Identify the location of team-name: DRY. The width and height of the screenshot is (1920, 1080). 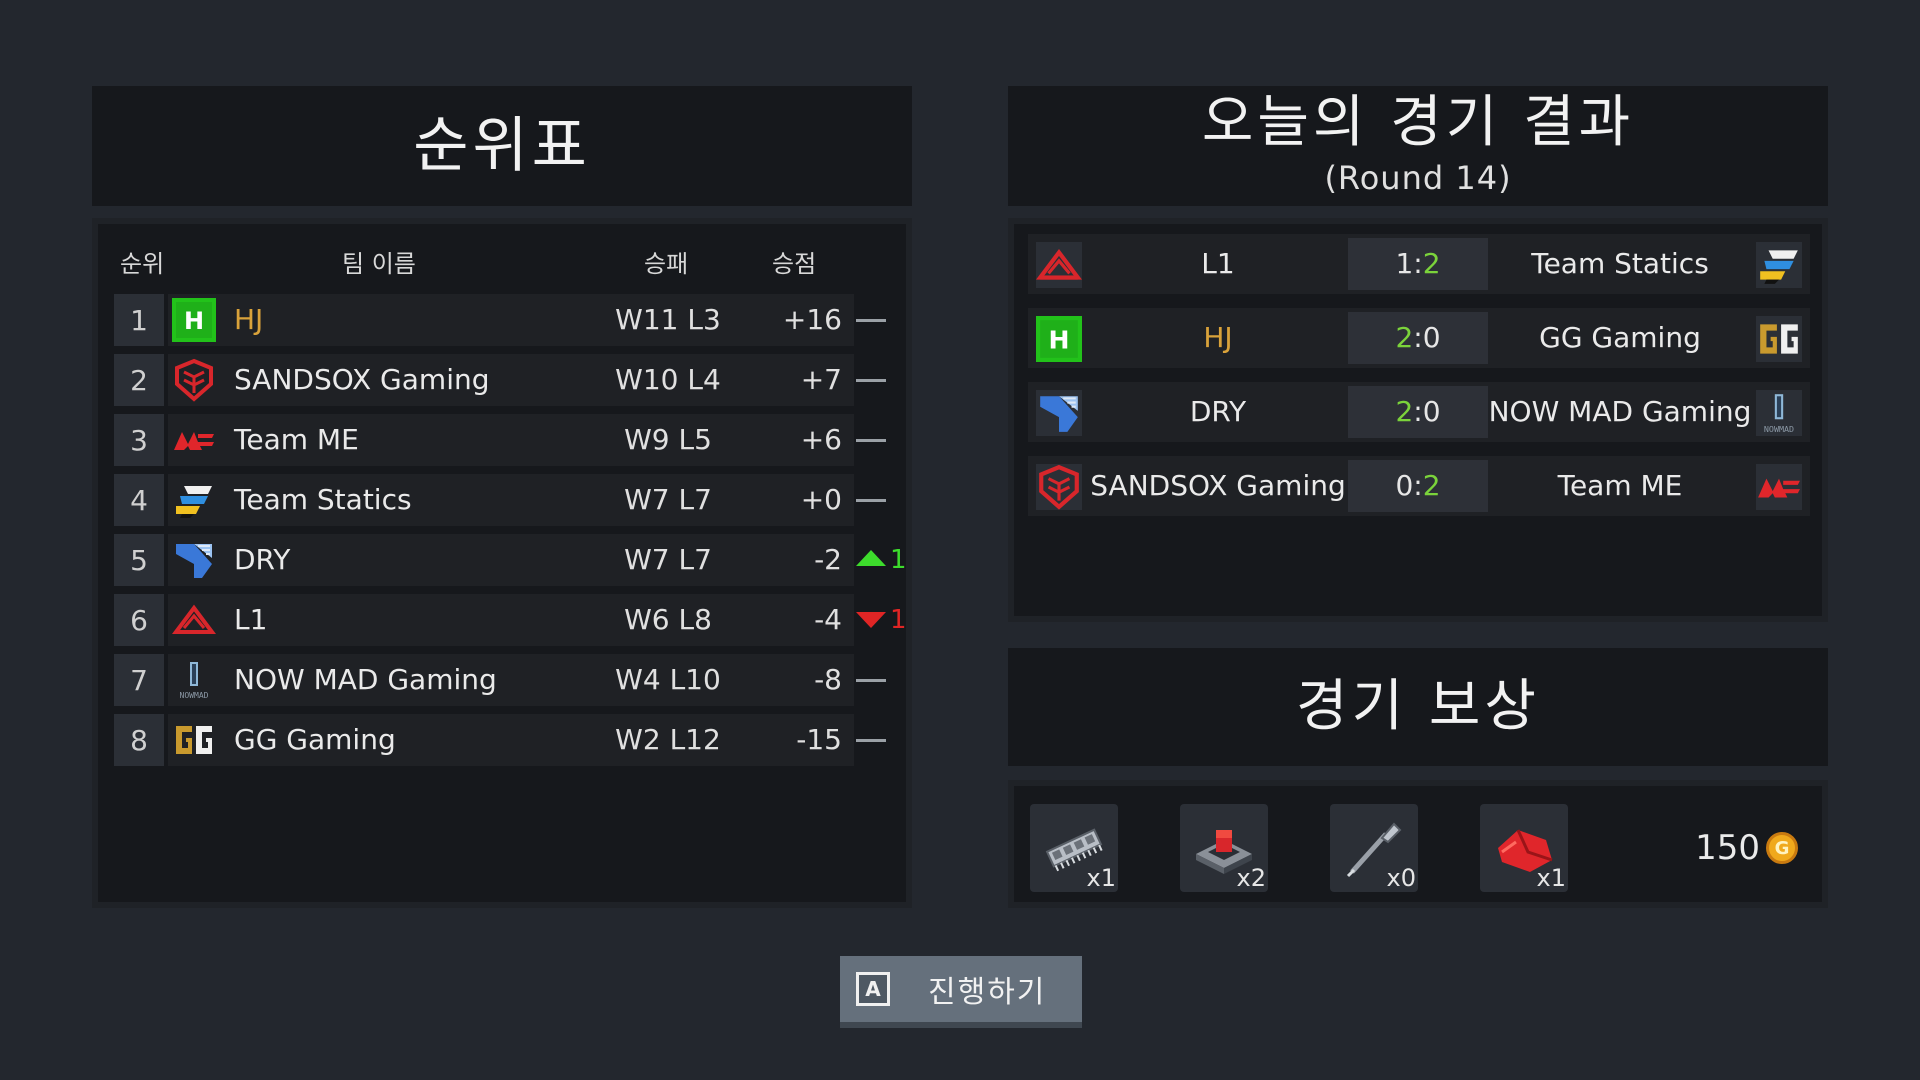
(262, 559).